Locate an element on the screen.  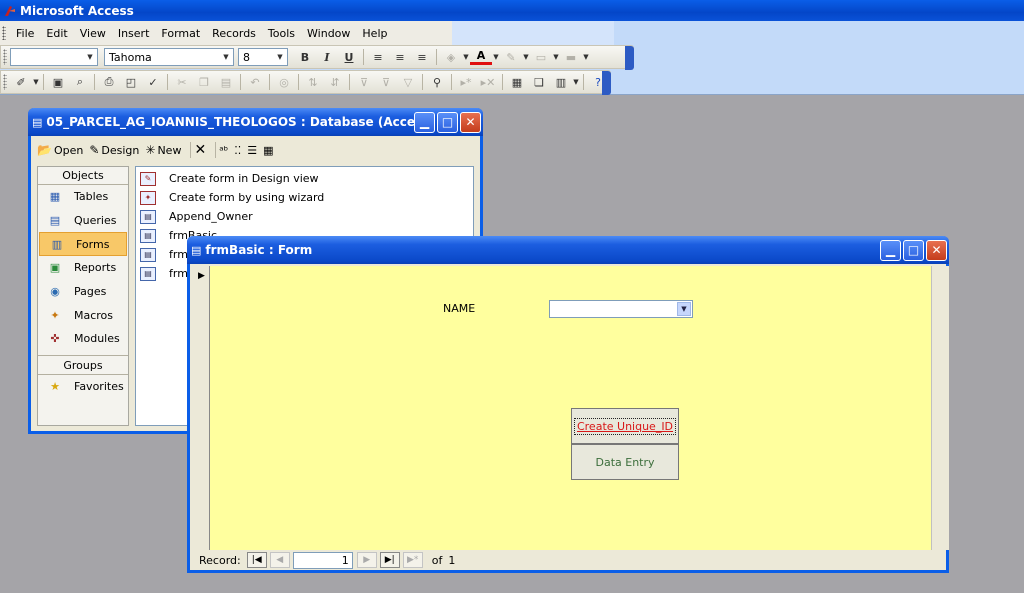
group-favorites: ★ Favorites is located at coordinates (83, 387).